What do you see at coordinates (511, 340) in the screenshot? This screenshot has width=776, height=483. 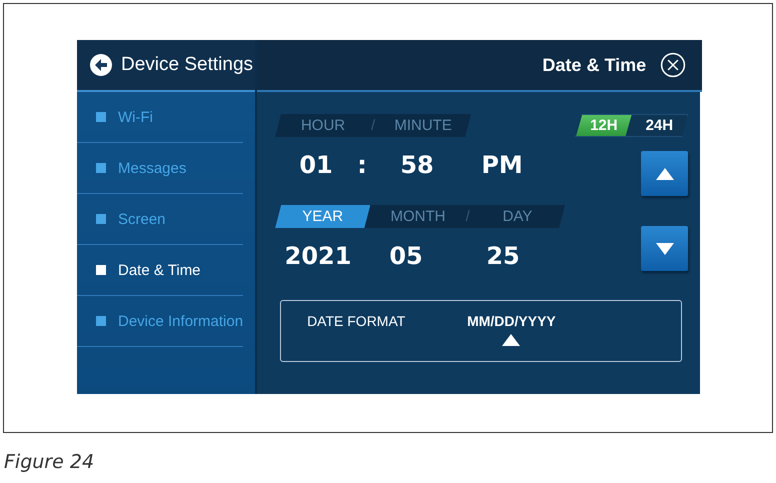 I see `caret-icon` at bounding box center [511, 340].